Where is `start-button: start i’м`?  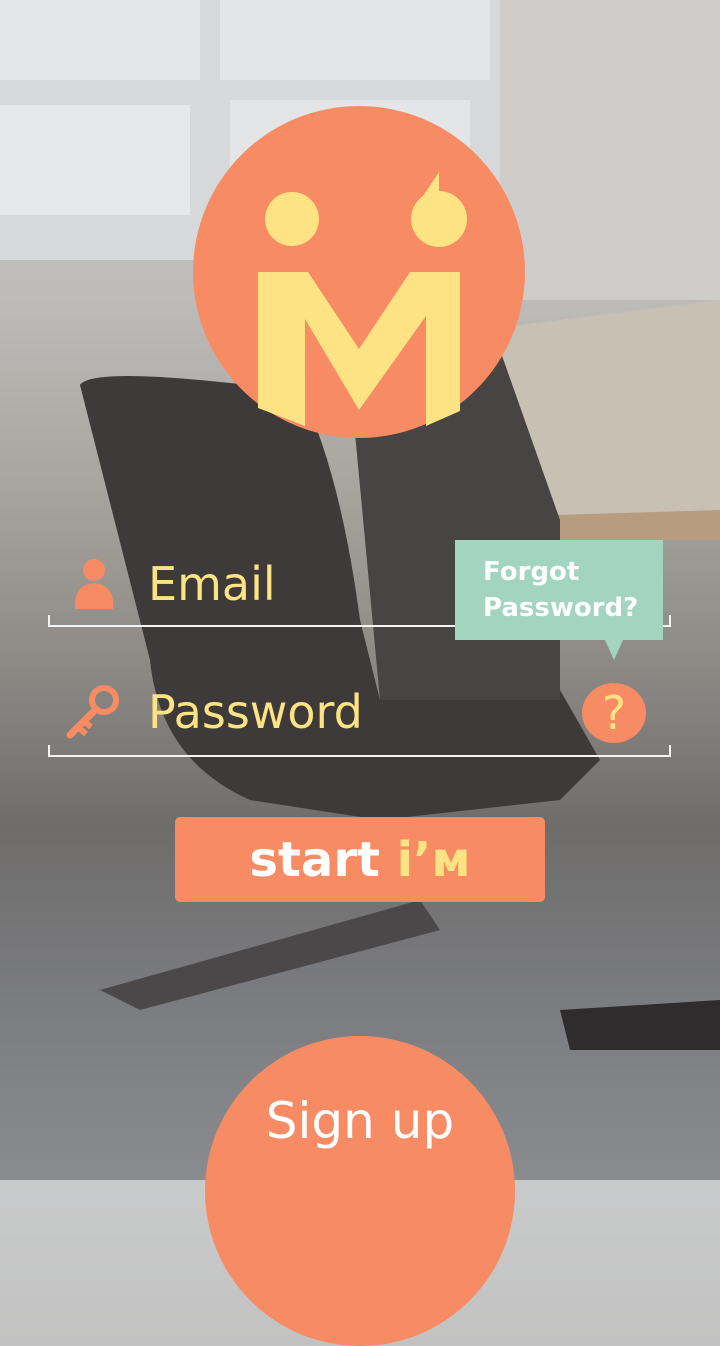 start-button: start i’м is located at coordinates (360, 859).